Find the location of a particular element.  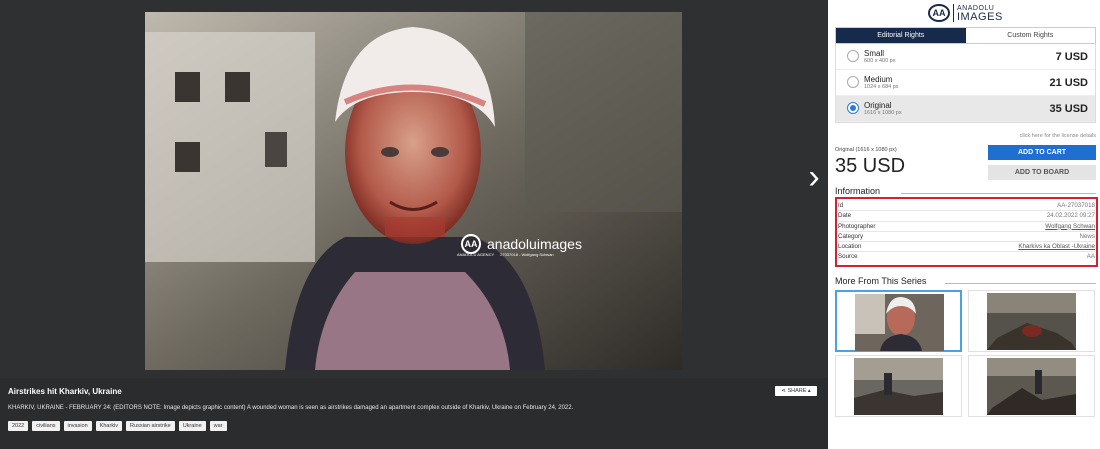

tag: Russian airstrike is located at coordinates (150, 426).